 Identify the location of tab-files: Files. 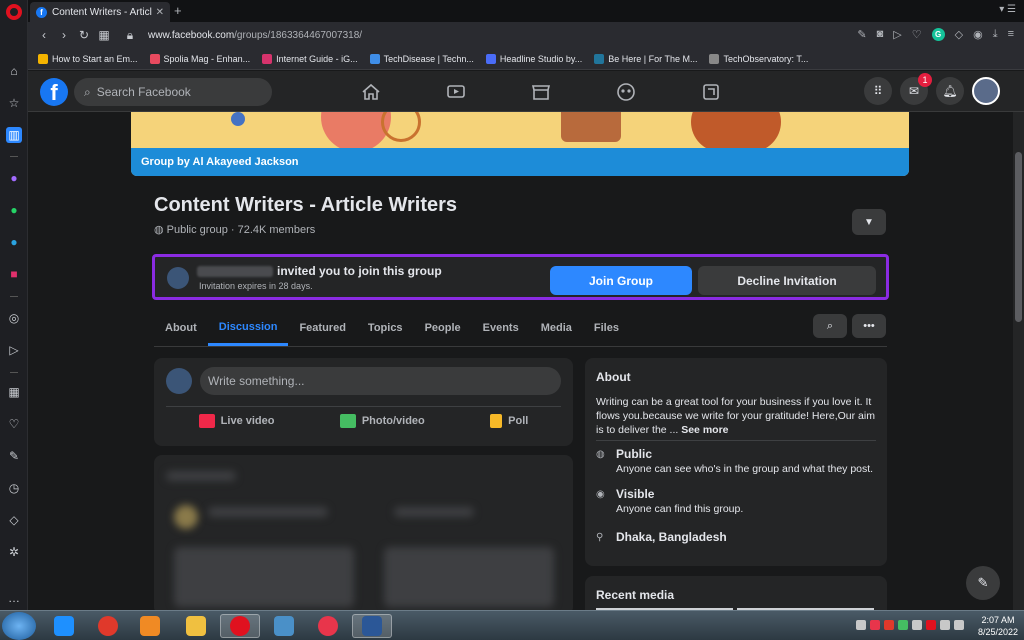
(606, 328).